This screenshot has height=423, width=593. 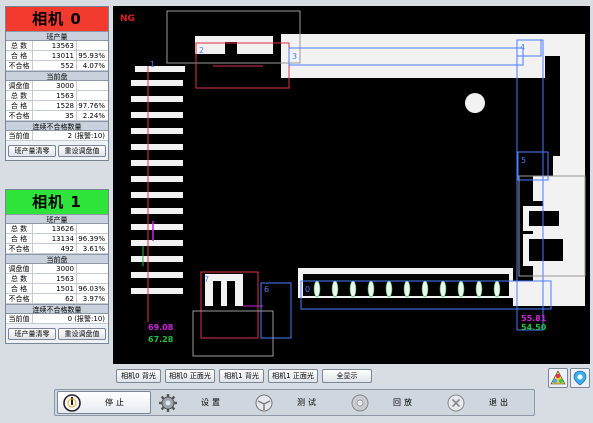 What do you see at coordinates (392, 402) in the screenshot?
I see `playback-button: 回放` at bounding box center [392, 402].